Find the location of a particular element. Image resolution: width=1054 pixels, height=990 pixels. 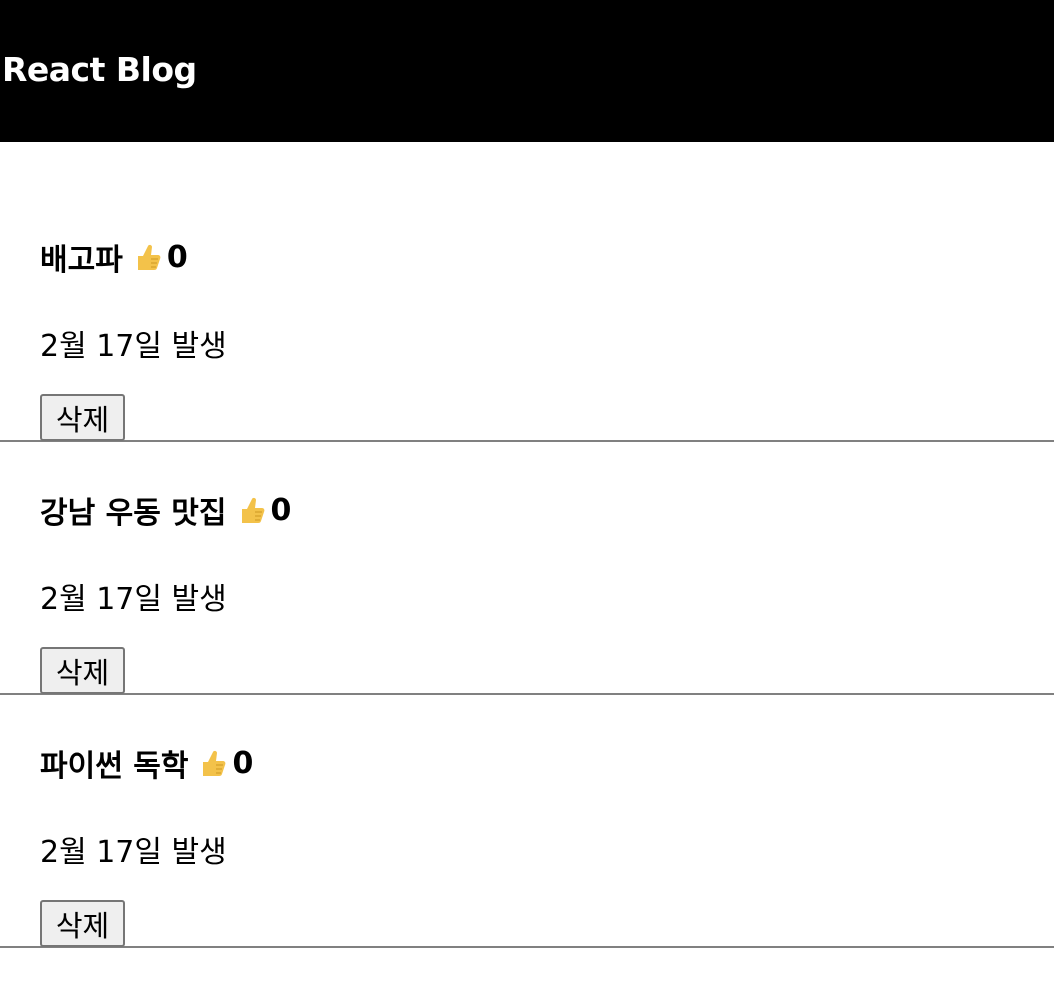

post-title: 강남 우동 맛집 is located at coordinates (133, 510).